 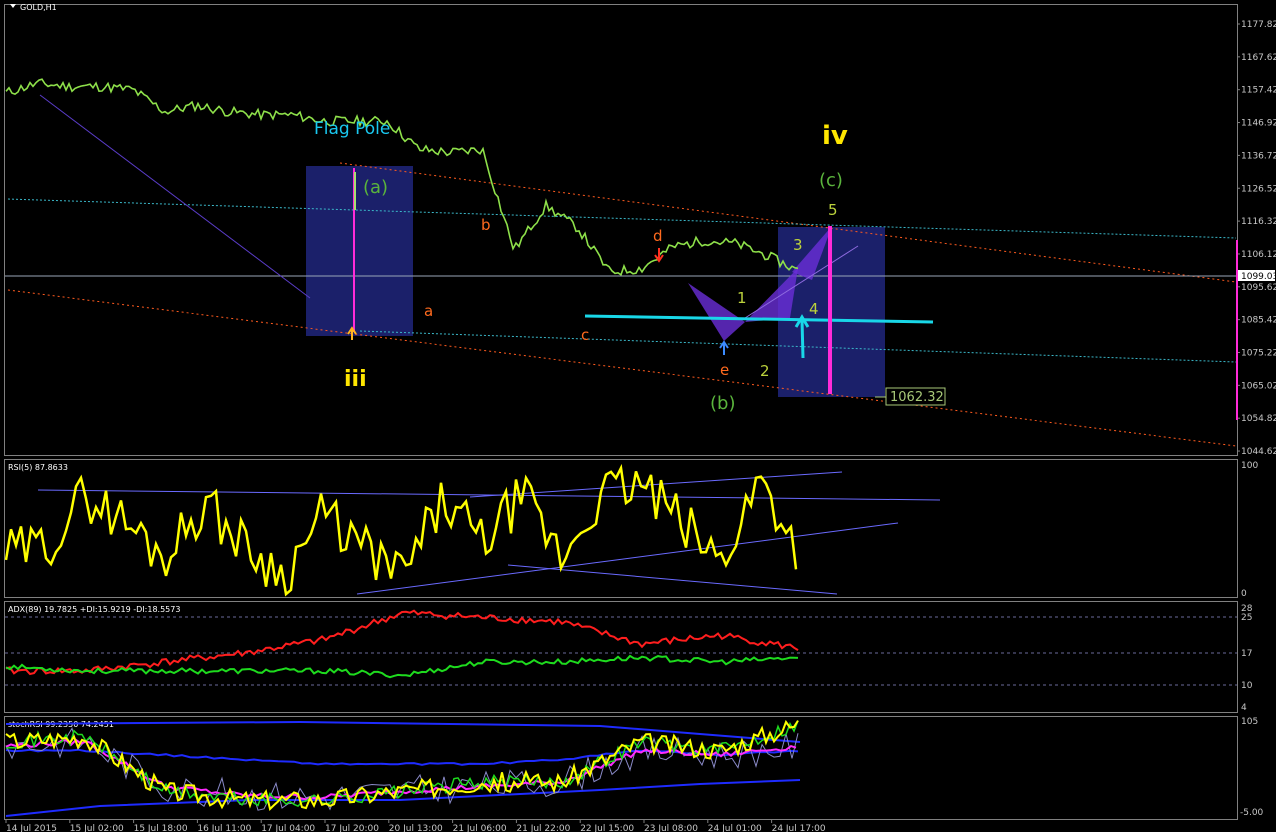 What do you see at coordinates (627, 558) in the screenshot?
I see `rsi-trendline-lower` at bounding box center [627, 558].